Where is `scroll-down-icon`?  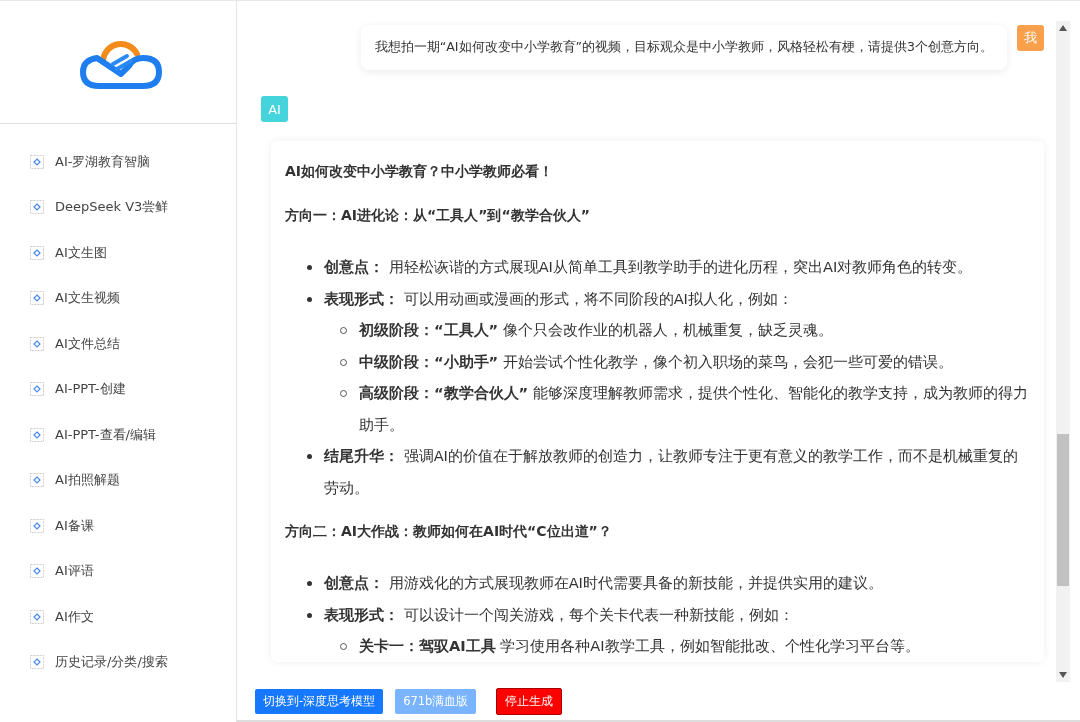
scroll-down-icon is located at coordinates (1063, 675).